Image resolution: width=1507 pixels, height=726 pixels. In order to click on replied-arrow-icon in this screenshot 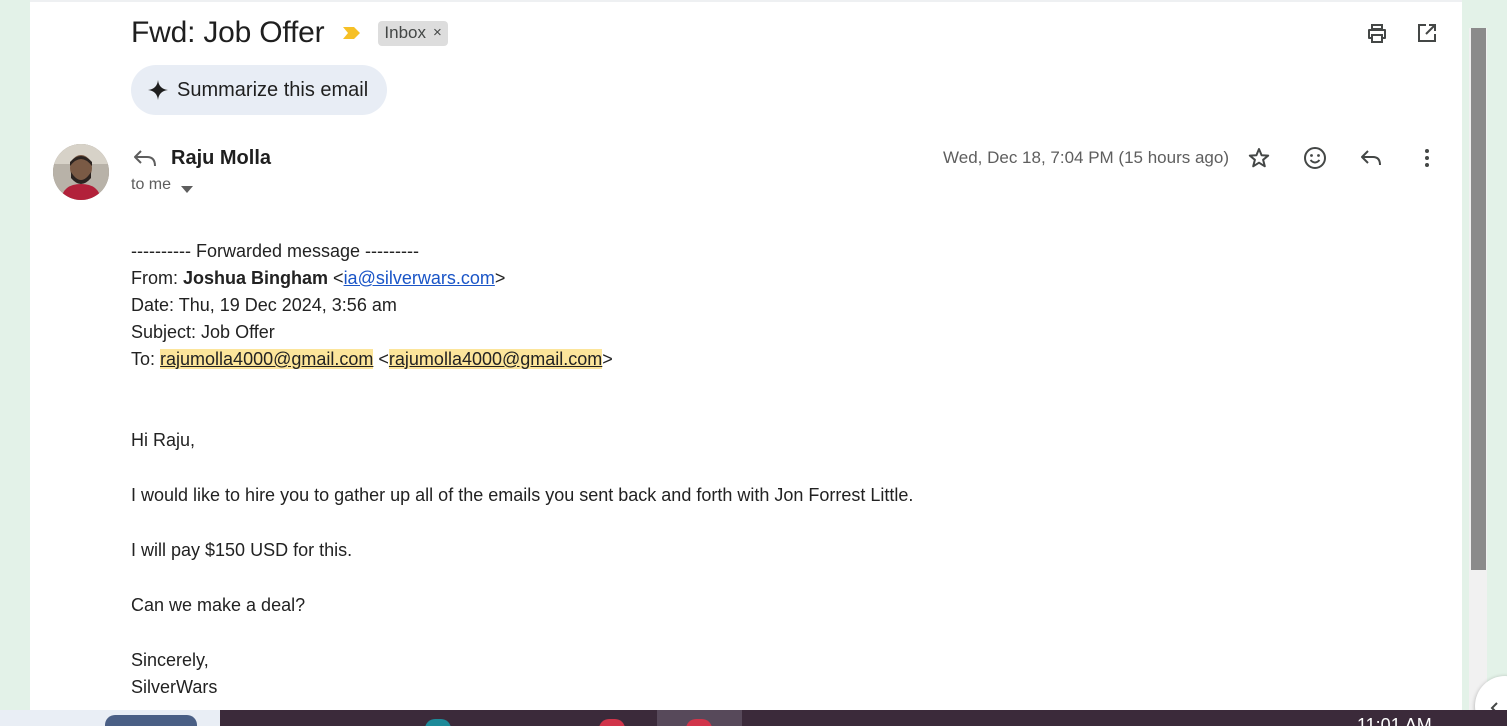, I will do `click(145, 158)`.